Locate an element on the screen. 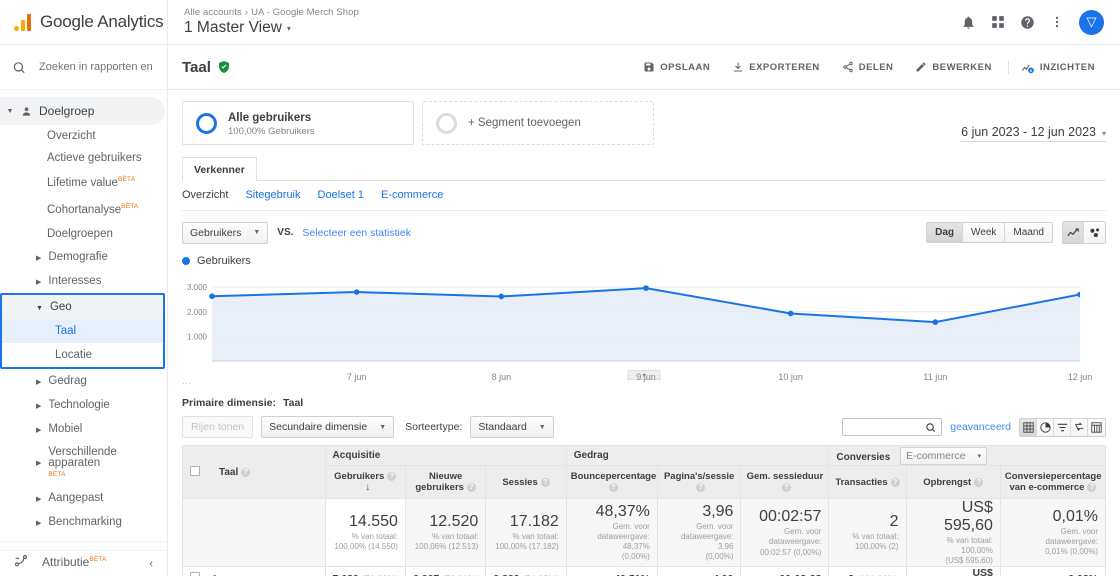 The width and height of the screenshot is (1120, 576). sort-type-select: Standaard ▼ is located at coordinates (512, 427).